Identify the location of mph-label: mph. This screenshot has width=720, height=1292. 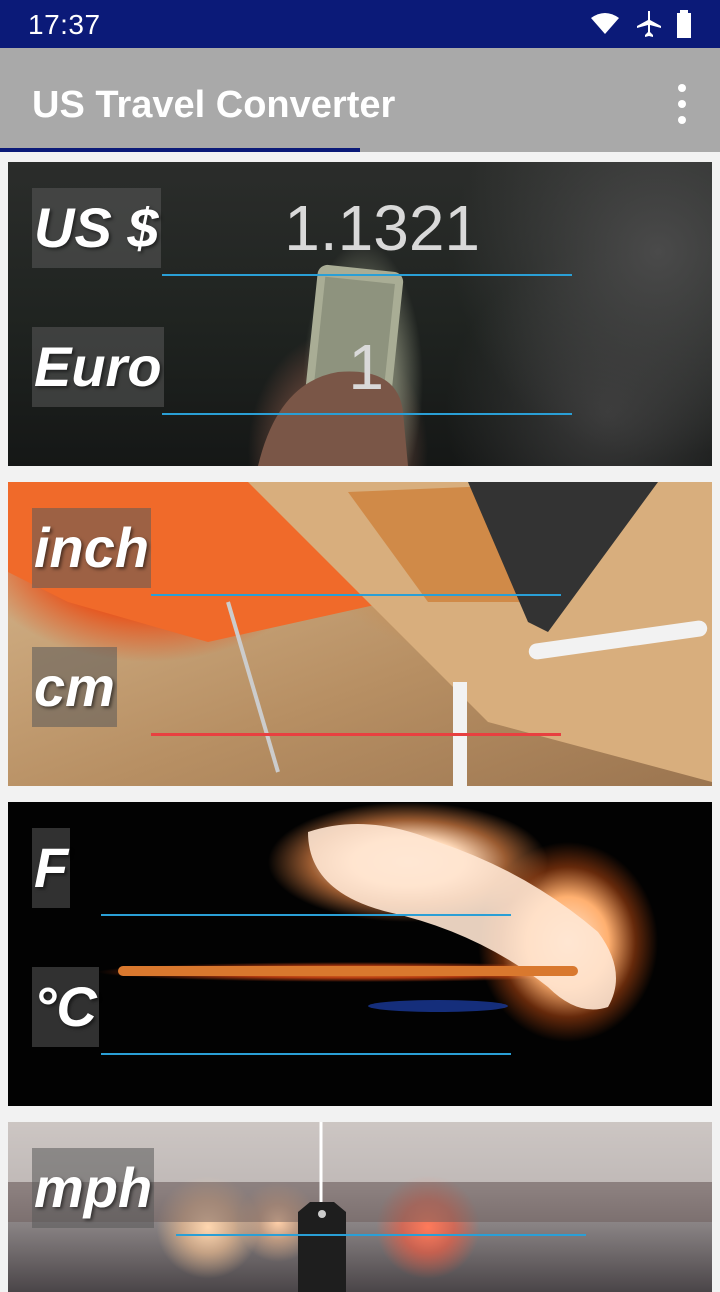
(93, 1188).